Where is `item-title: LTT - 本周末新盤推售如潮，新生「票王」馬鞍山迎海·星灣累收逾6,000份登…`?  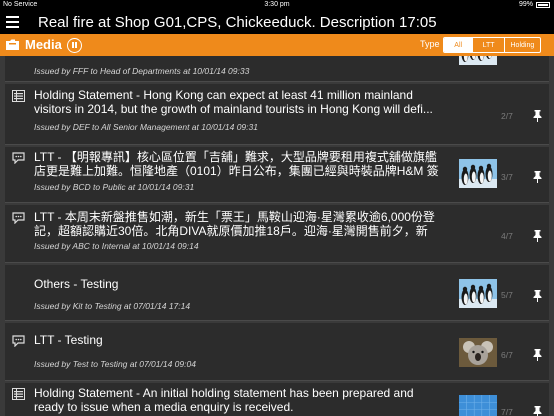
item-title: LTT - 本周末新盤推售如潮，新生「票王」馬鞍山迎海·星灣累收逾6,000份登… is located at coordinates (234, 224).